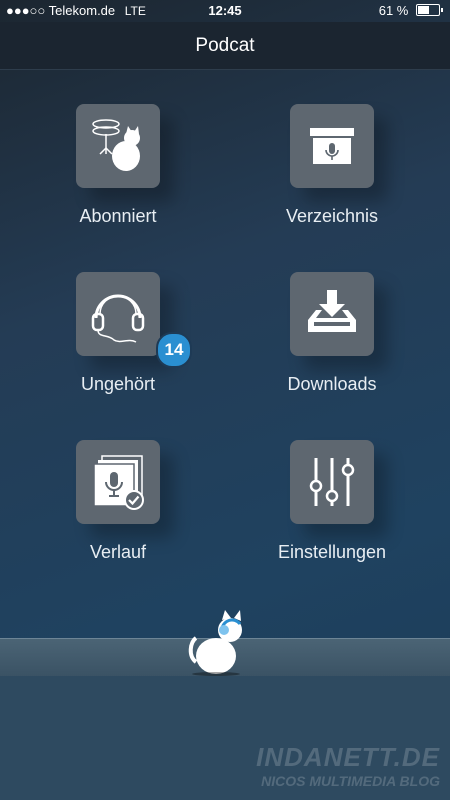 This screenshot has height=800, width=450. I want to click on subscribed-label: Abonniert, so click(118, 216).